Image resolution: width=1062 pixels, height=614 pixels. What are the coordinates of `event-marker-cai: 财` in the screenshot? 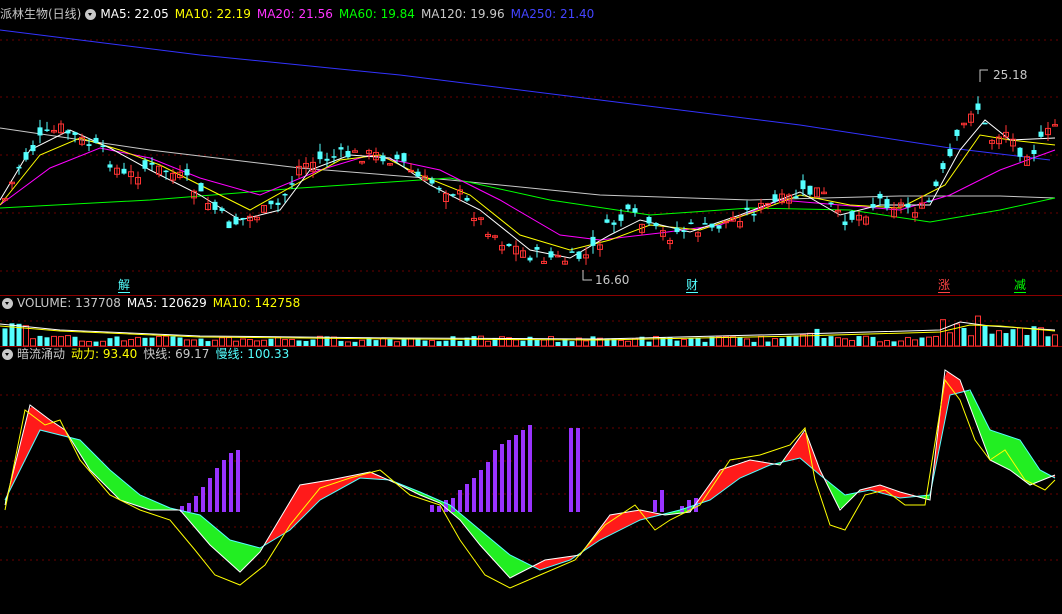 It's located at (692, 285).